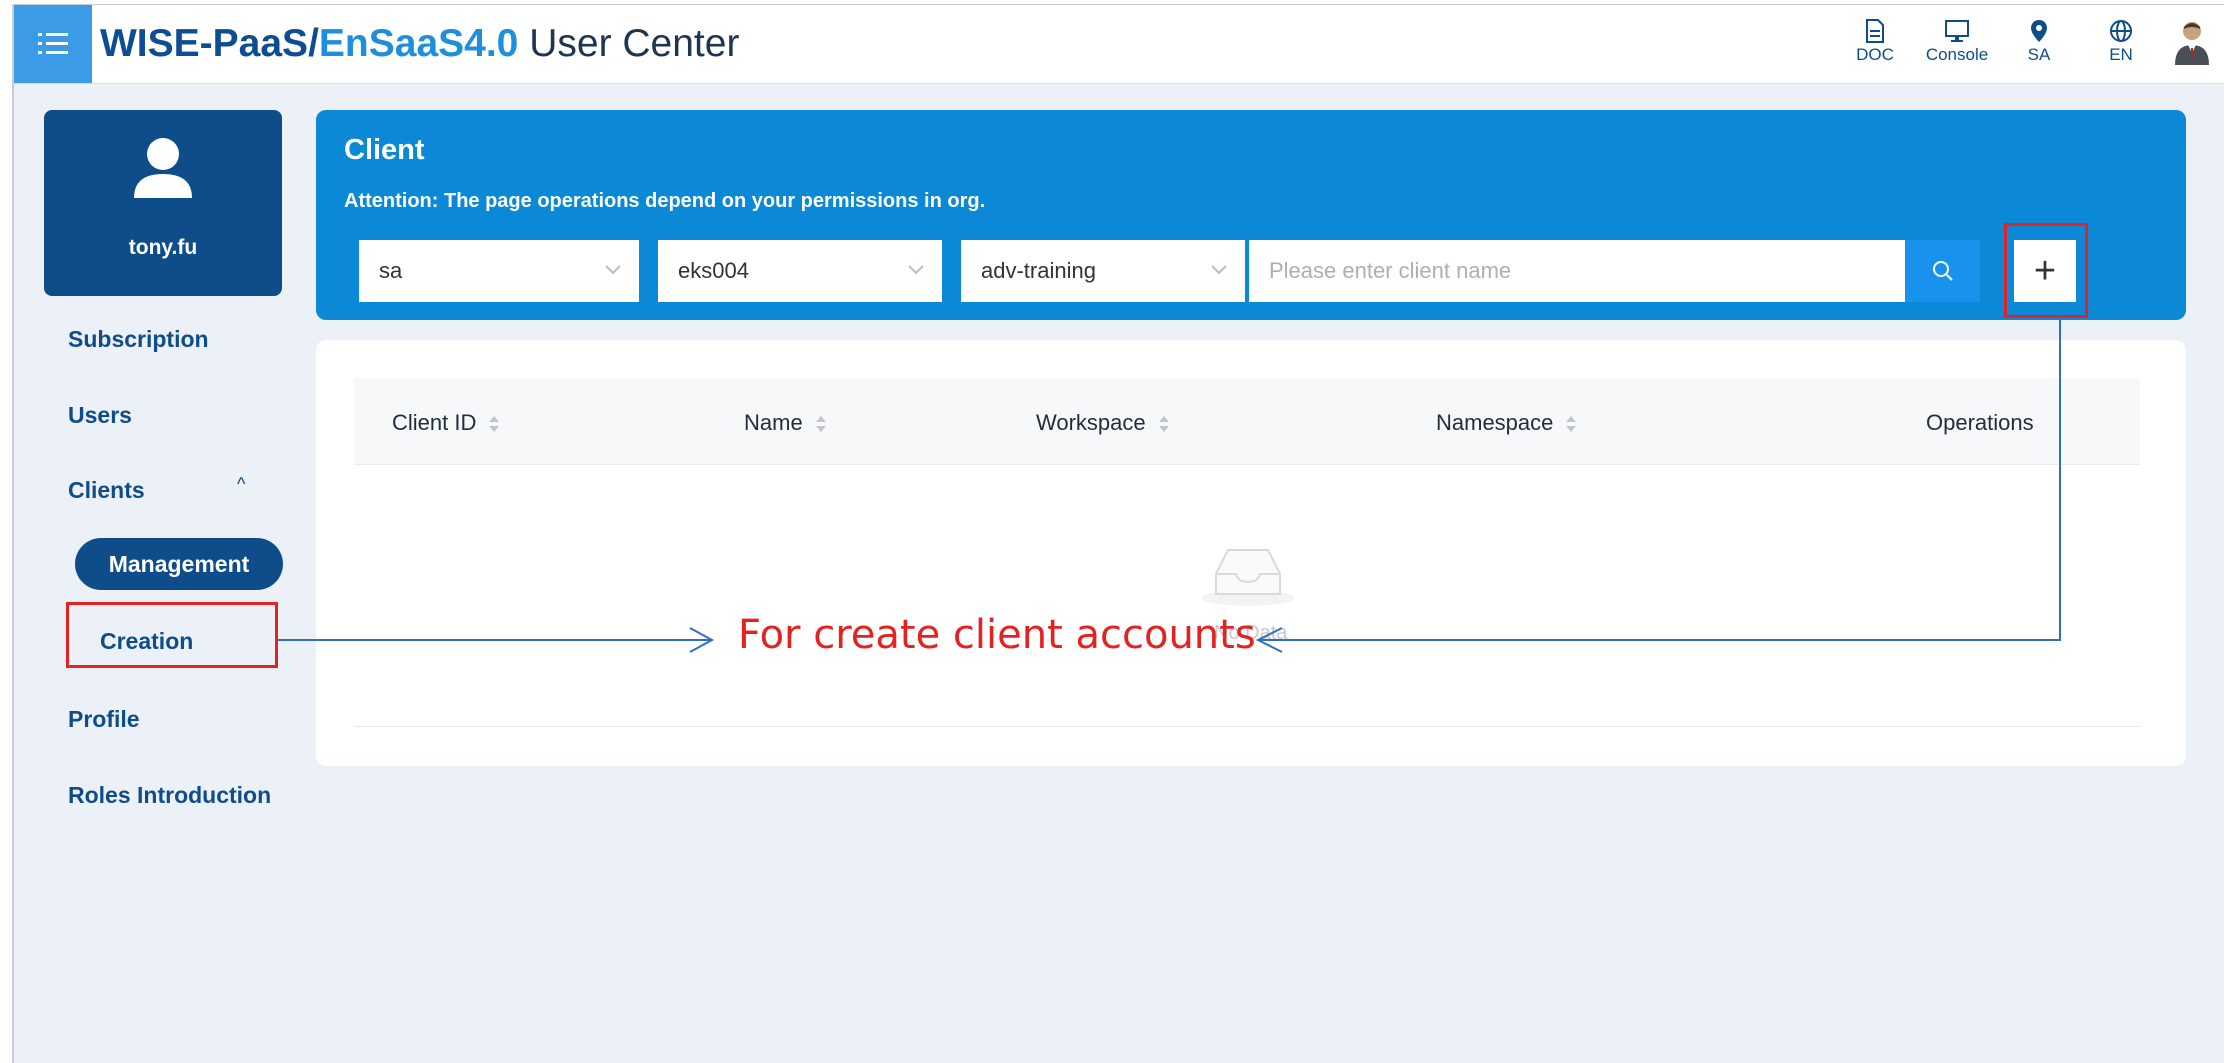  I want to click on column-name: Name, so click(785, 423).